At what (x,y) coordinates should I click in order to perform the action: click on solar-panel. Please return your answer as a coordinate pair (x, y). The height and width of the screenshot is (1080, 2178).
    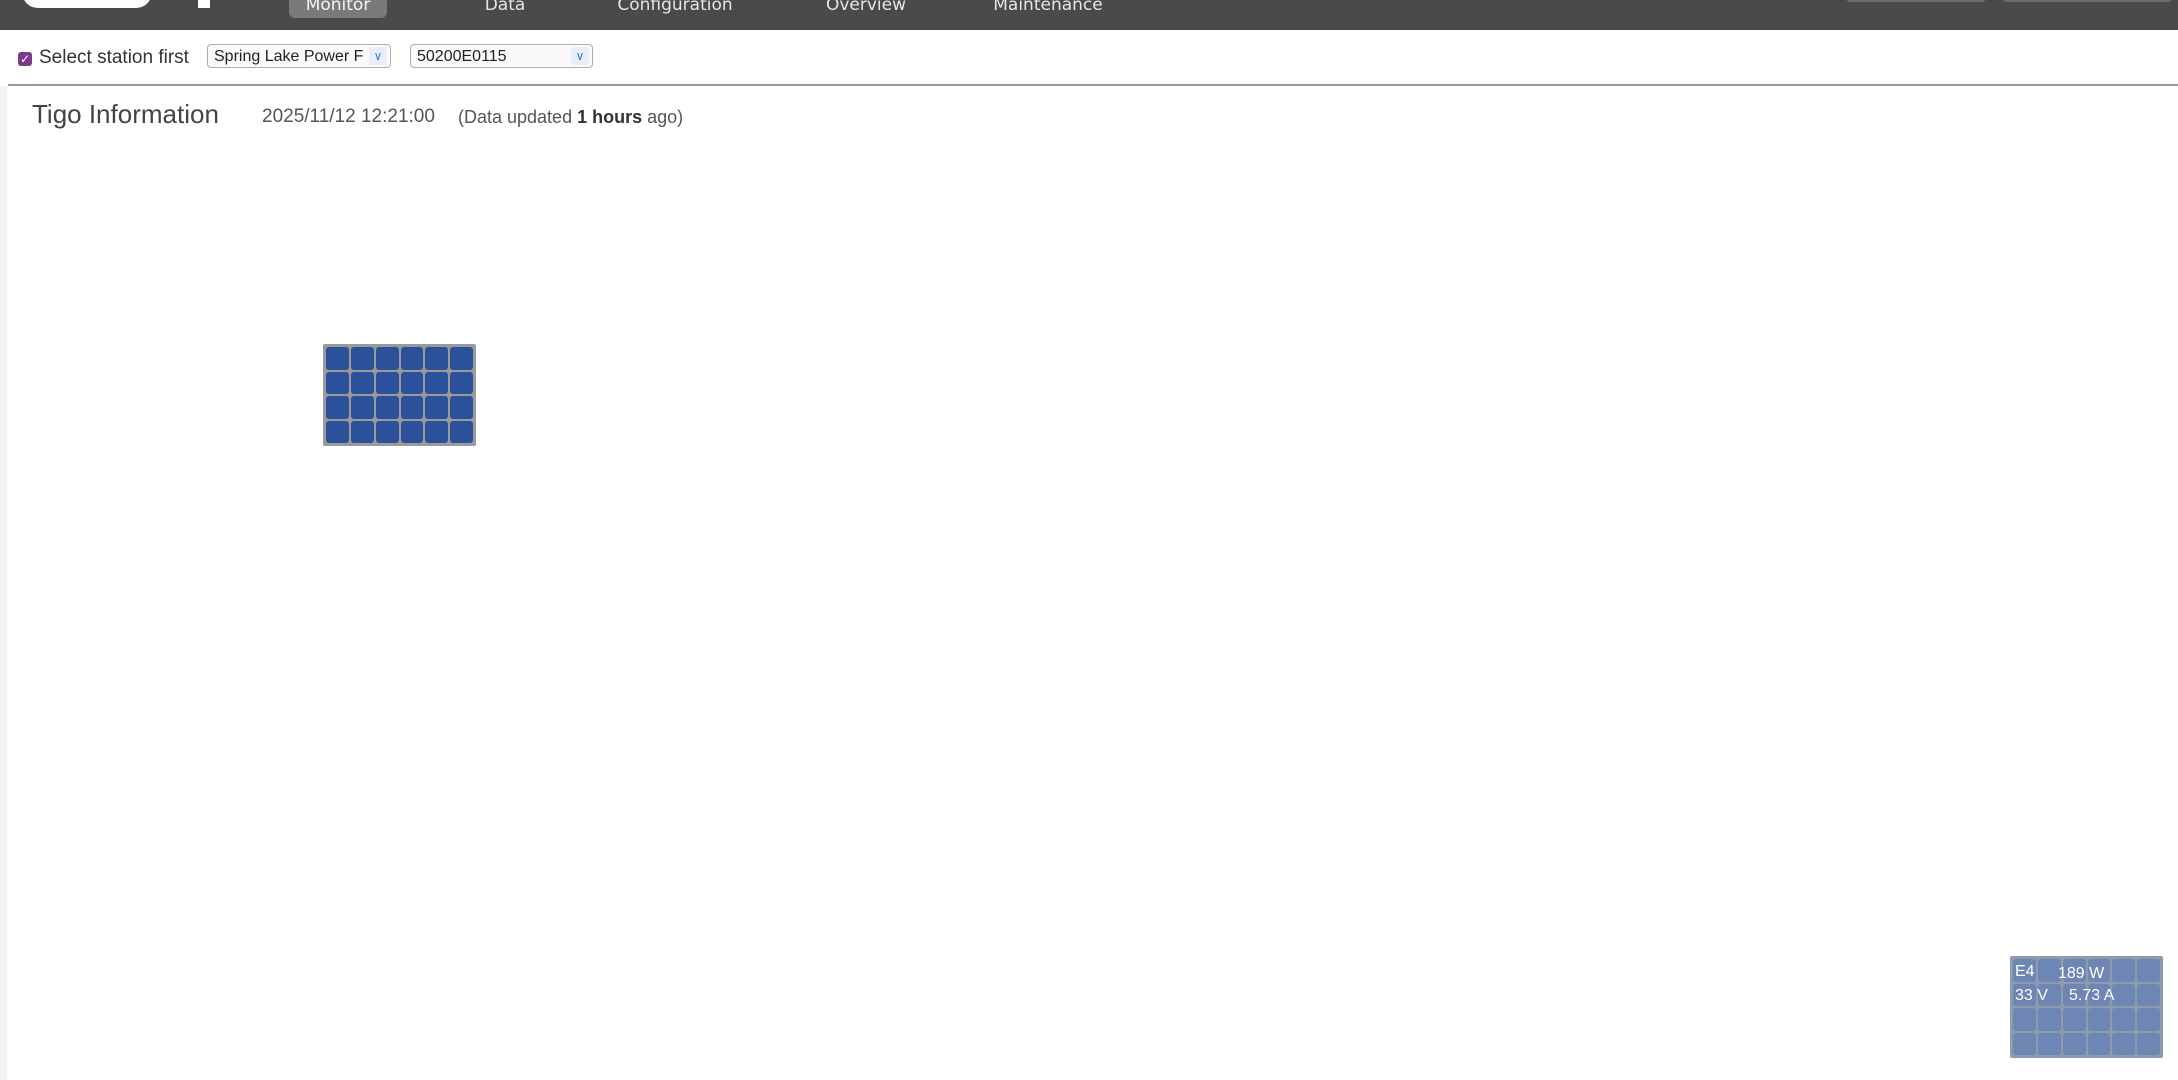
    Looking at the image, I should click on (399, 395).